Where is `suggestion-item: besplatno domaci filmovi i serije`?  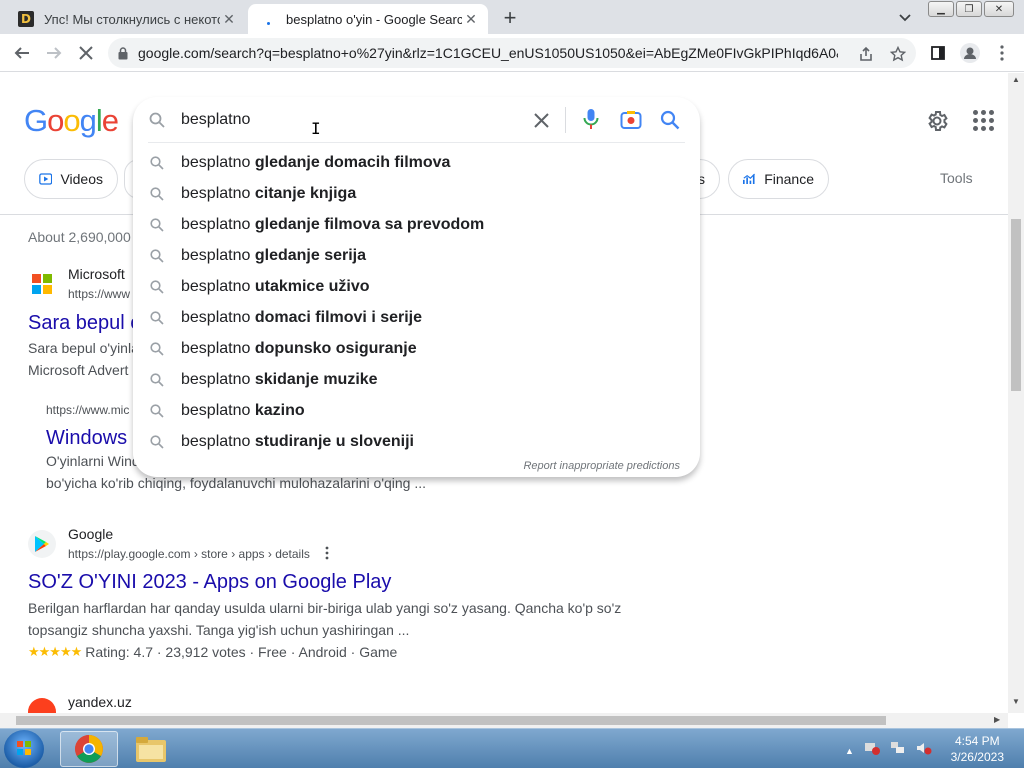
suggestion-item: besplatno domaci filmovi i serije is located at coordinates (416, 317).